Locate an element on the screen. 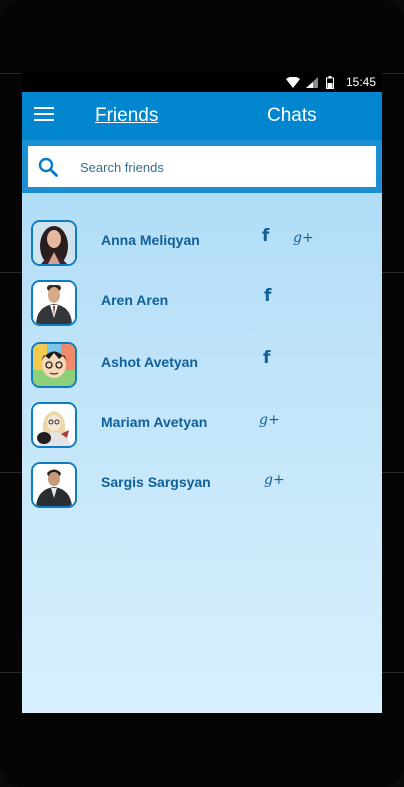  friend-name: Sargis Sargsyan is located at coordinates (156, 482).